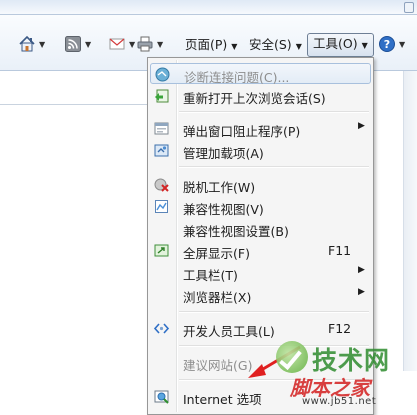 Image resolution: width=417 pixels, height=415 pixels. I want to click on watermark-url: www.jb51.net, so click(339, 401).